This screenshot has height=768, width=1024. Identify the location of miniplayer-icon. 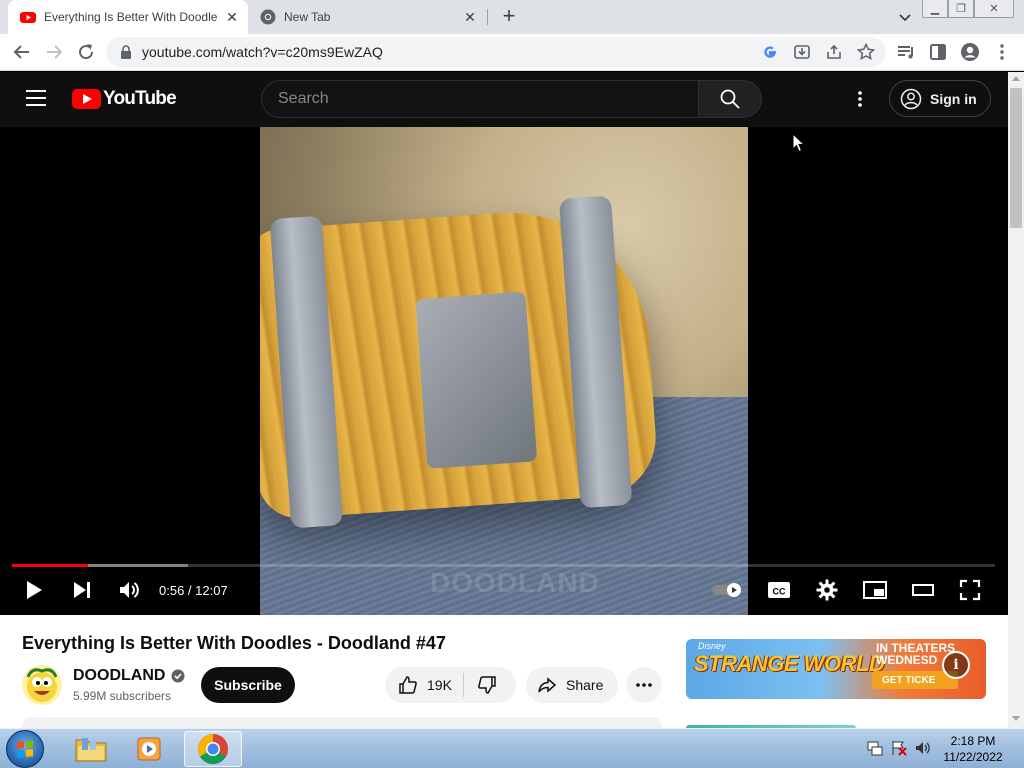
(875, 590).